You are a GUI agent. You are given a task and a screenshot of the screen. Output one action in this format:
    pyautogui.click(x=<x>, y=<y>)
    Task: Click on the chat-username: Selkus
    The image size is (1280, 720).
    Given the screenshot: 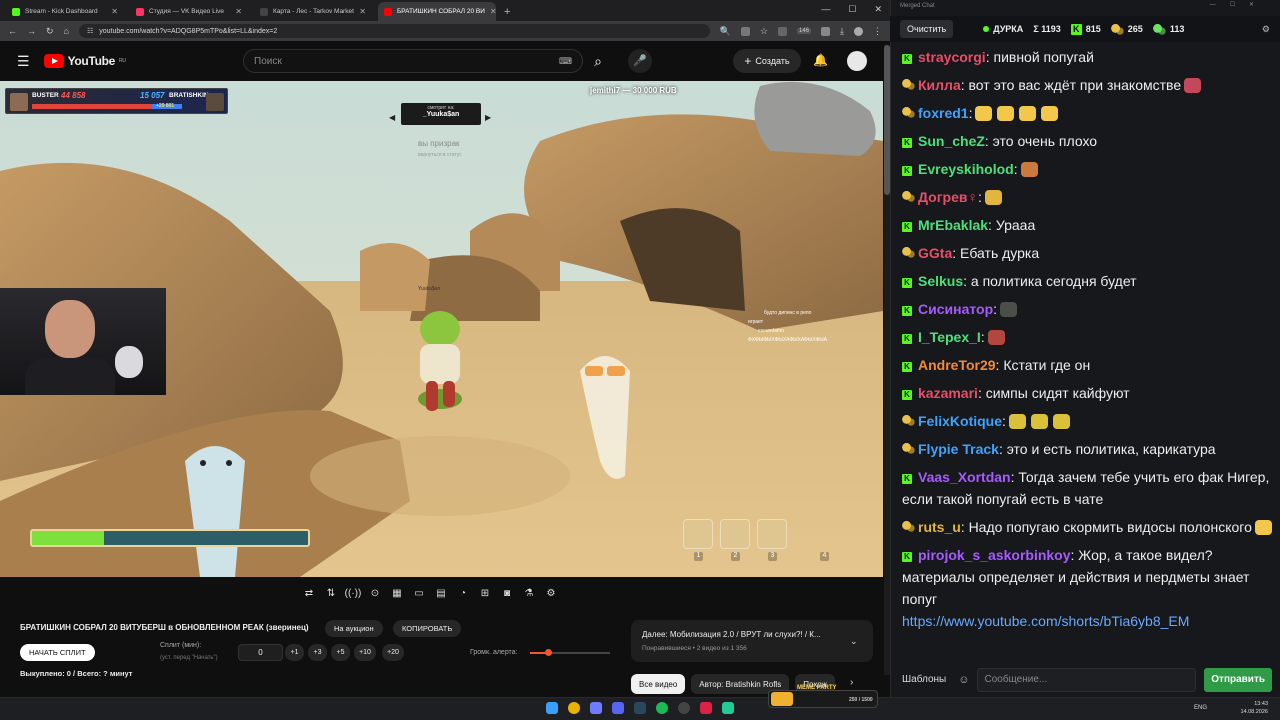 What is the action you would take?
    pyautogui.click(x=940, y=281)
    